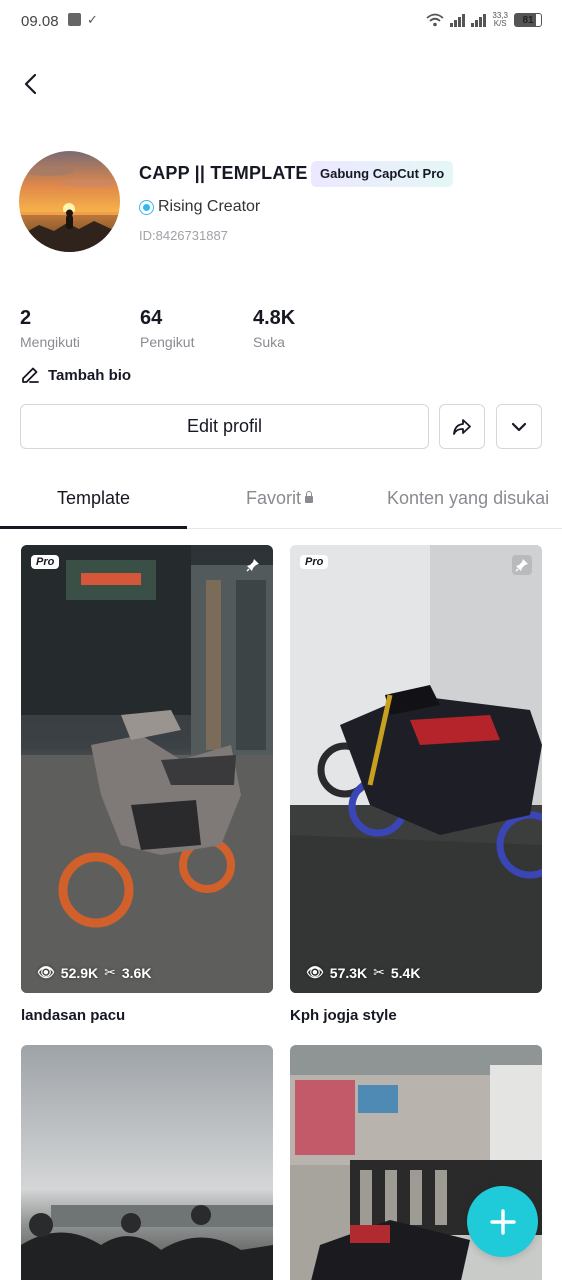 This screenshot has height=1280, width=562. Describe the element at coordinates (73, 1015) in the screenshot. I see `template-title: landasan pacu` at that location.